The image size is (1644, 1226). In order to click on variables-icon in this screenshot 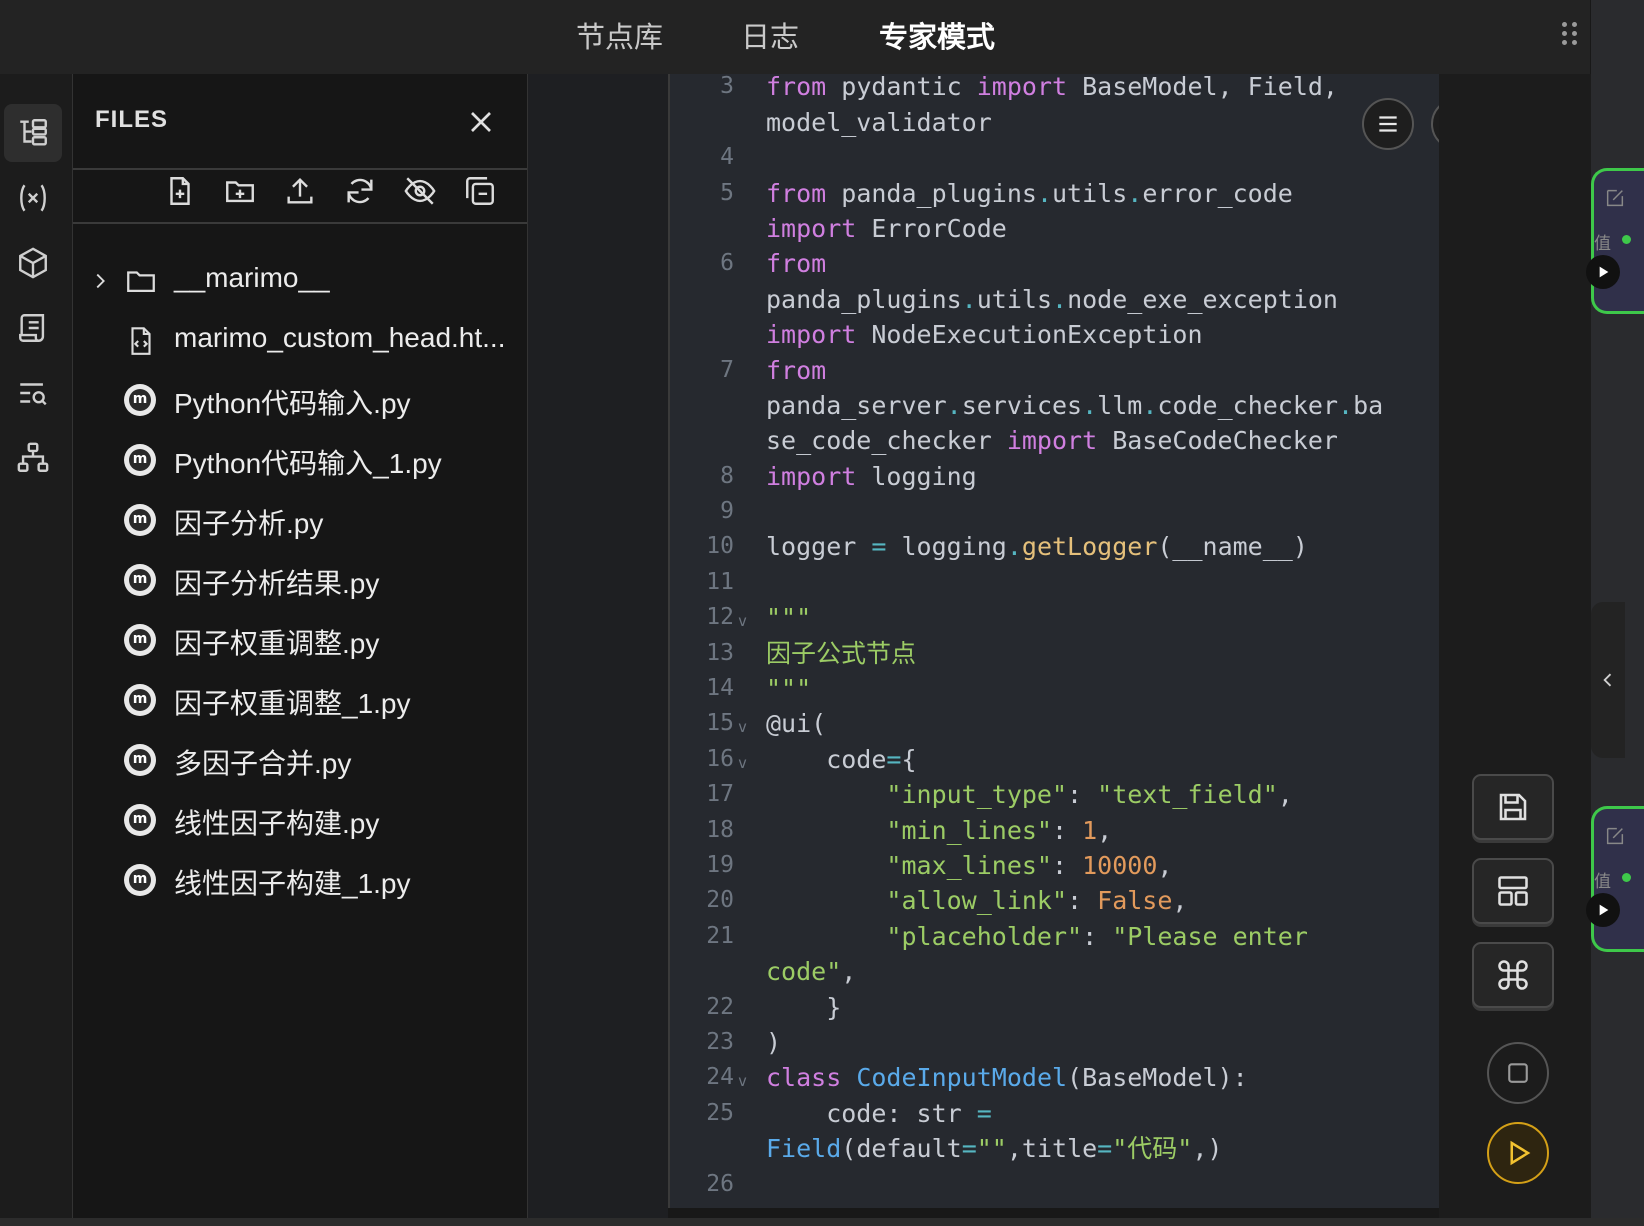, I will do `click(33, 198)`.